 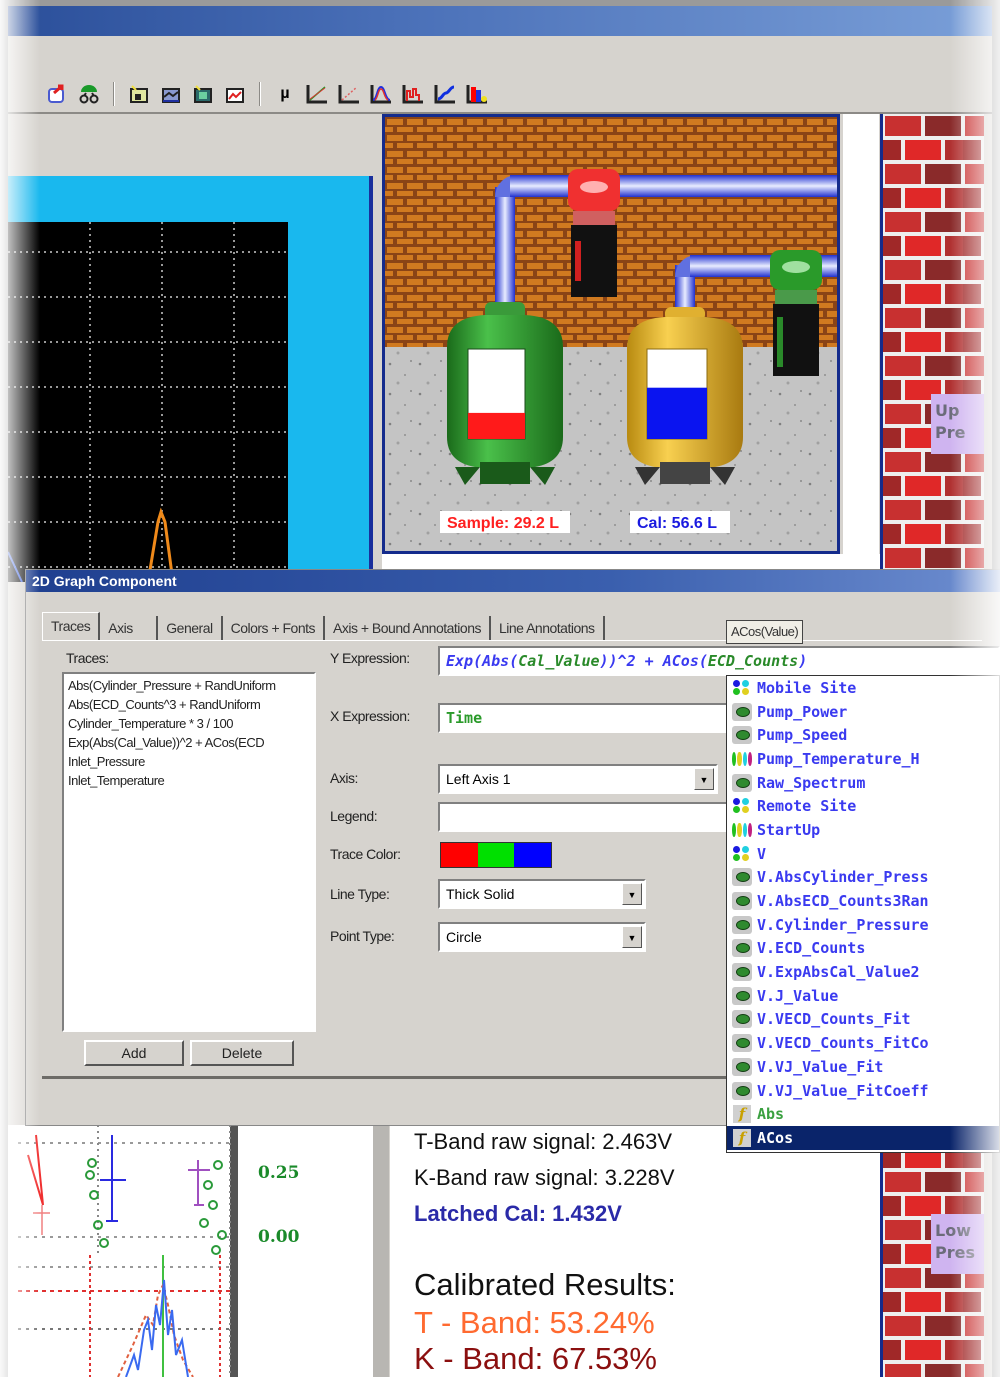 I want to click on waveform-plot-area, so click(x=148, y=402).